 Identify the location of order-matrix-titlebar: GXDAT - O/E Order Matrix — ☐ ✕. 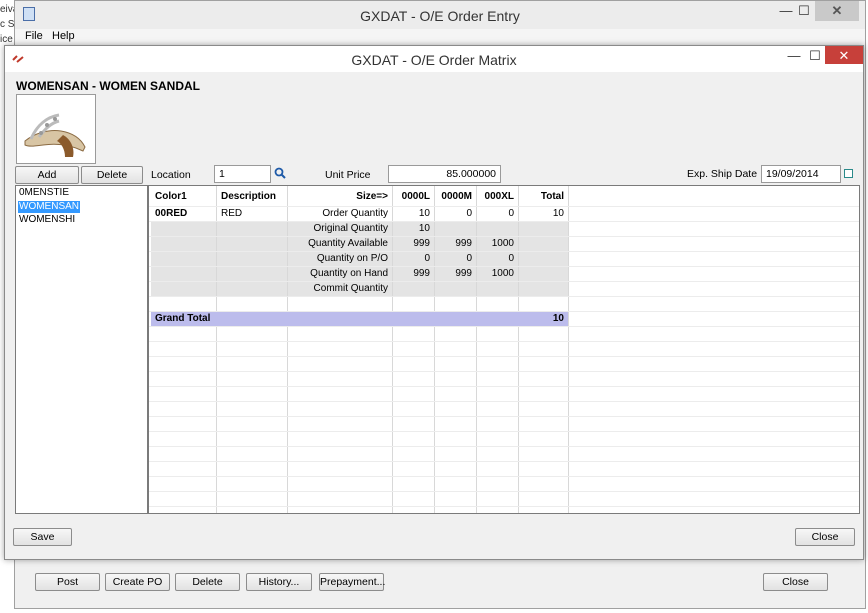
(434, 59).